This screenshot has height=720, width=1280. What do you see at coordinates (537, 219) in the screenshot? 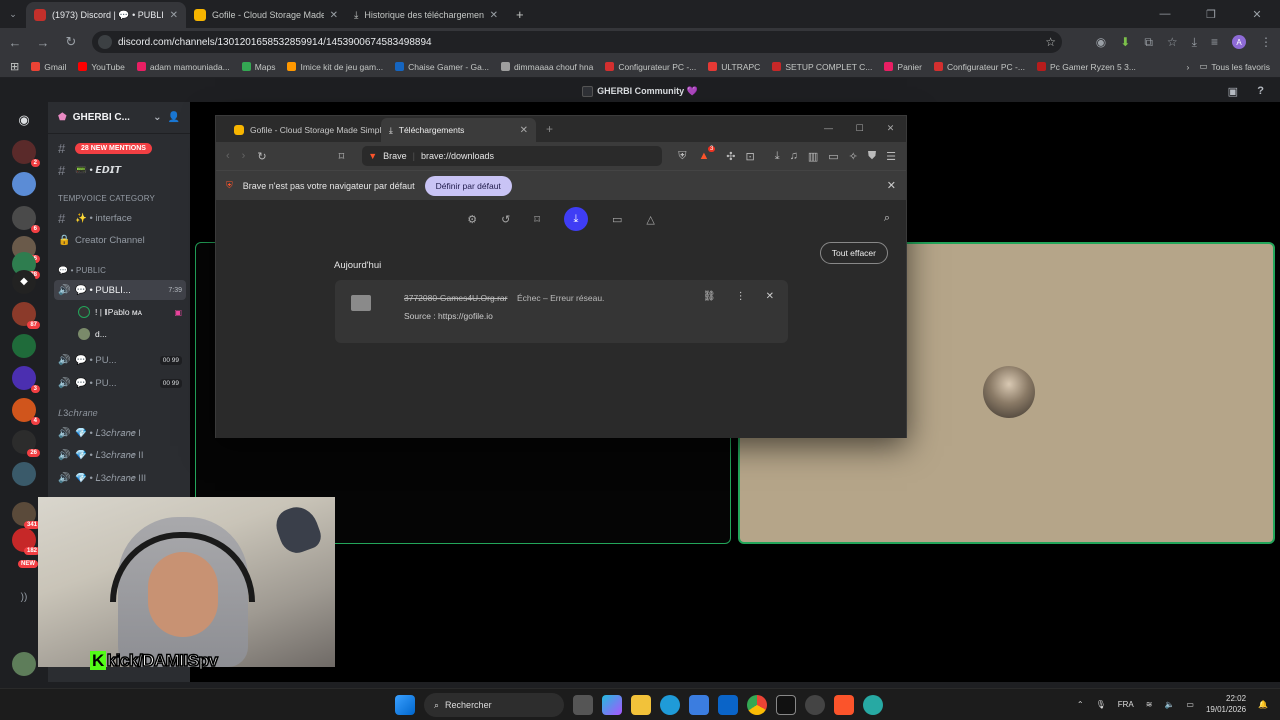
I see `bookmarks-icon: ⌑` at bounding box center [537, 219].